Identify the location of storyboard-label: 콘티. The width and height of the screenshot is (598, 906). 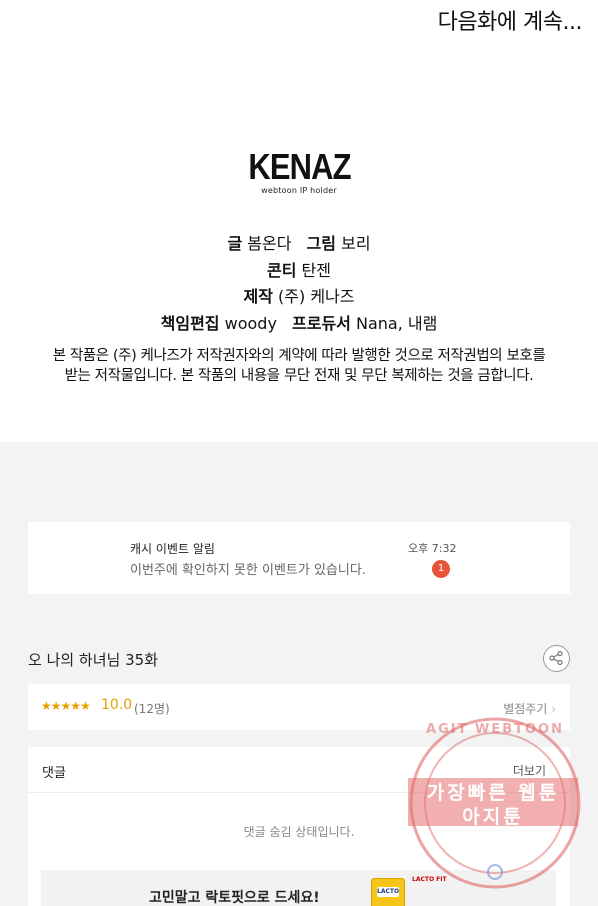
(282, 270).